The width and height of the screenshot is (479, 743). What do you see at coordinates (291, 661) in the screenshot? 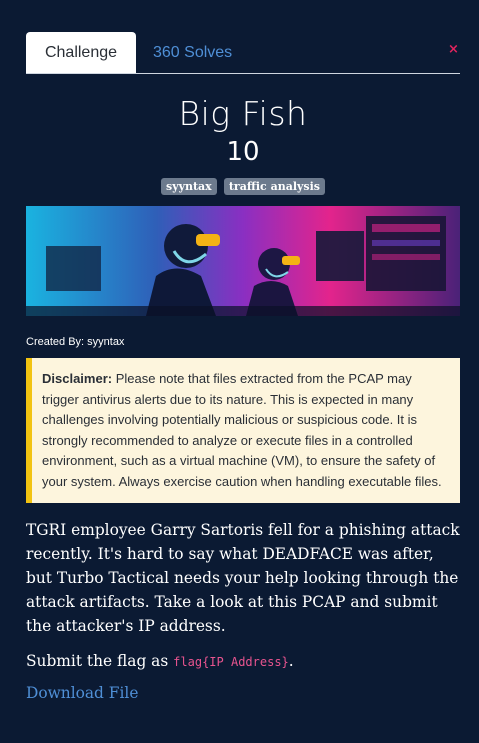
I see `submit-suffix: .` at bounding box center [291, 661].